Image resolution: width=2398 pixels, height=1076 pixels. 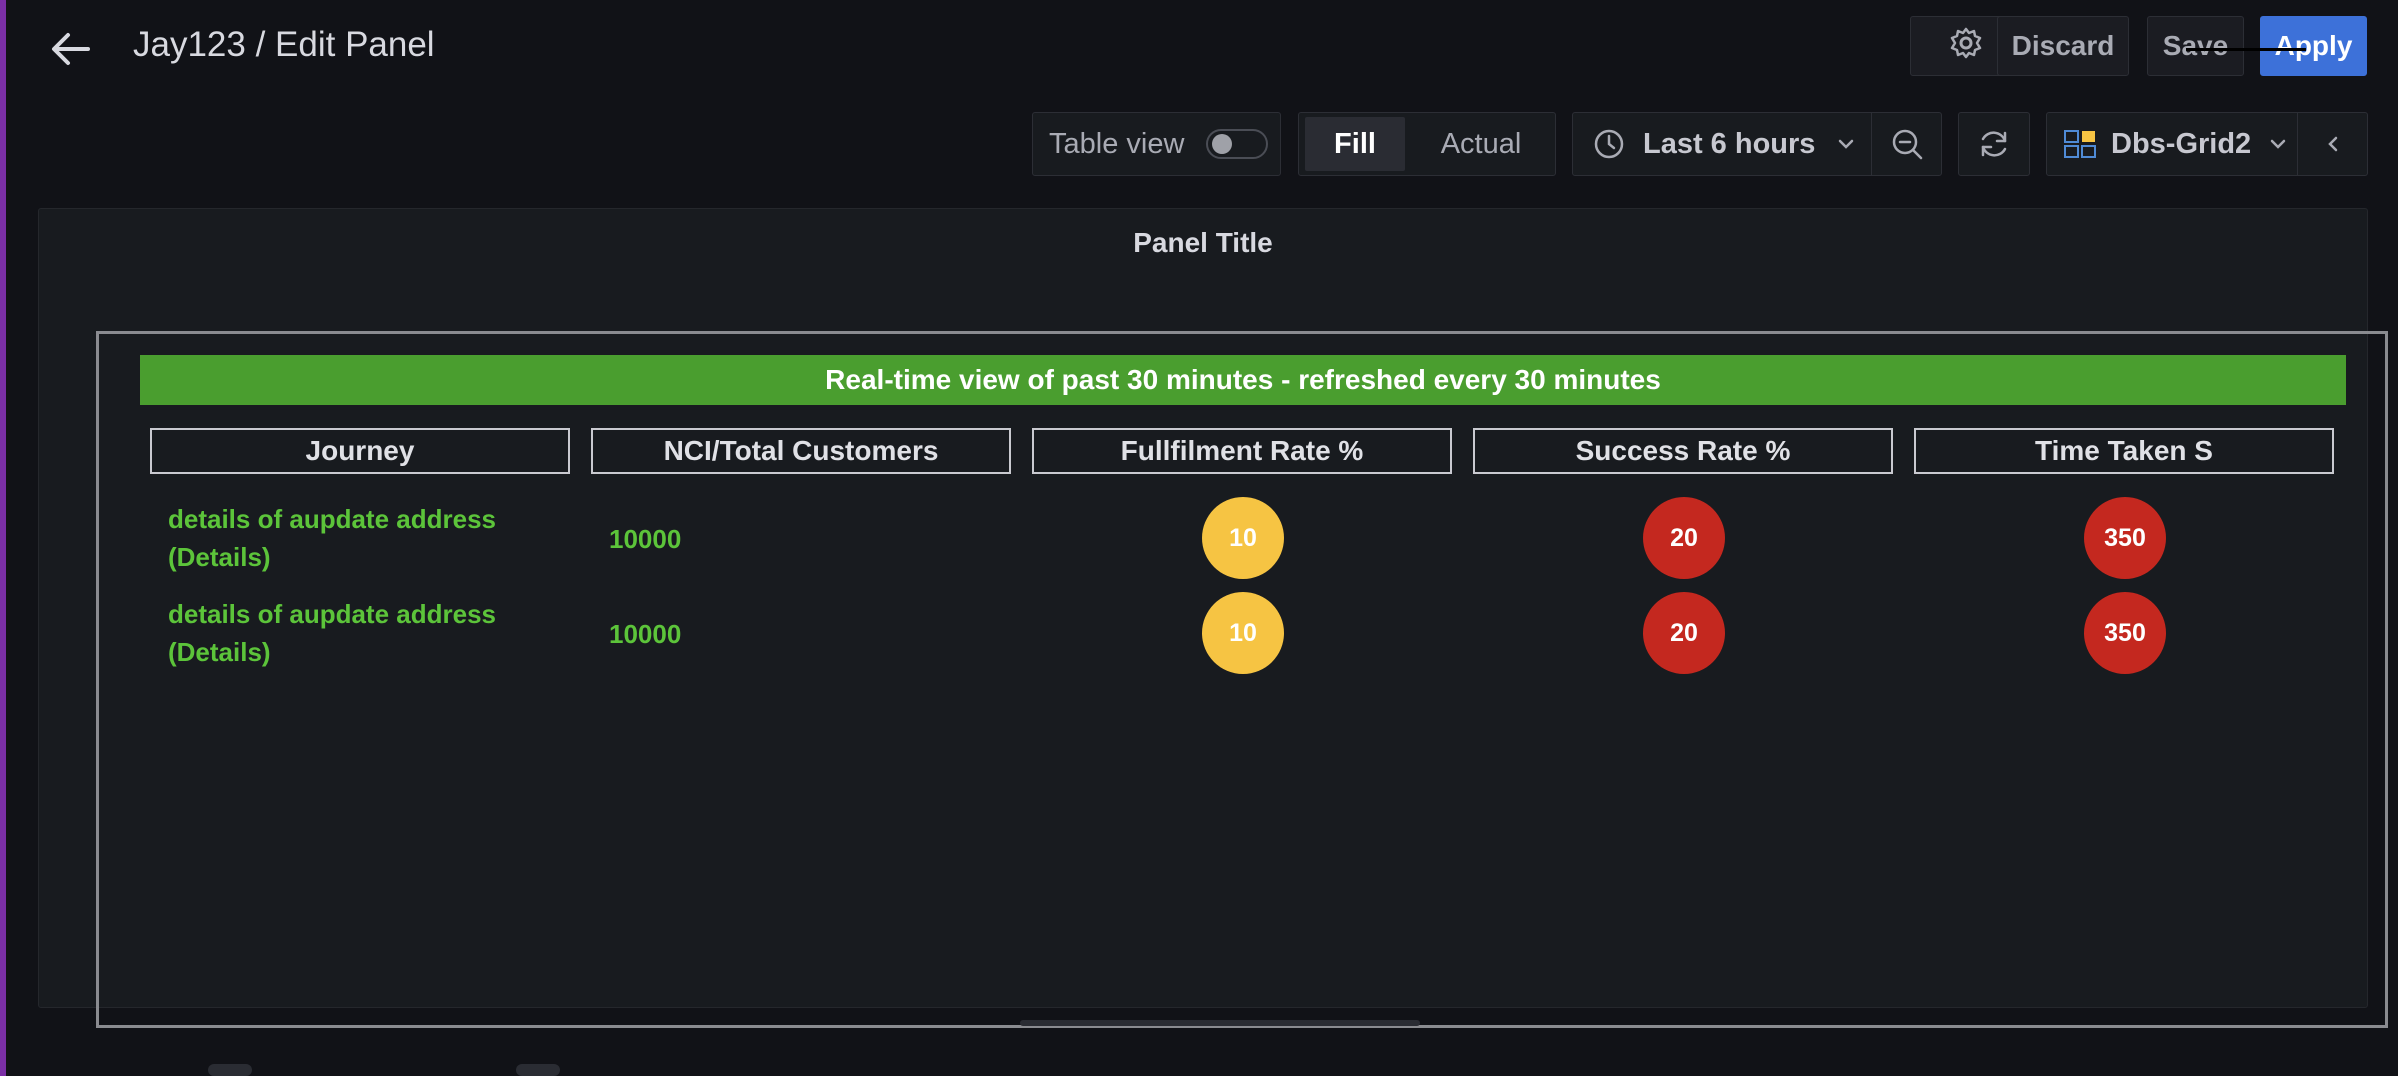 I want to click on refresh-button, so click(x=1994, y=144).